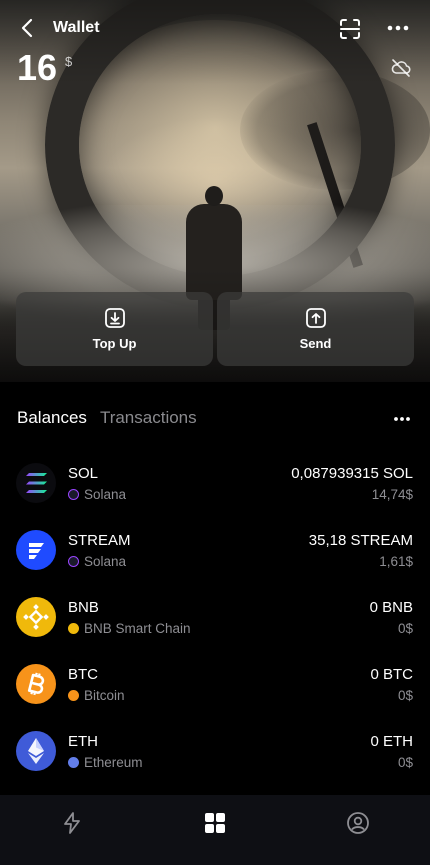 Image resolution: width=430 pixels, height=865 pixels. Describe the element at coordinates (148, 418) in the screenshot. I see `tab-transactions: Transactions` at that location.